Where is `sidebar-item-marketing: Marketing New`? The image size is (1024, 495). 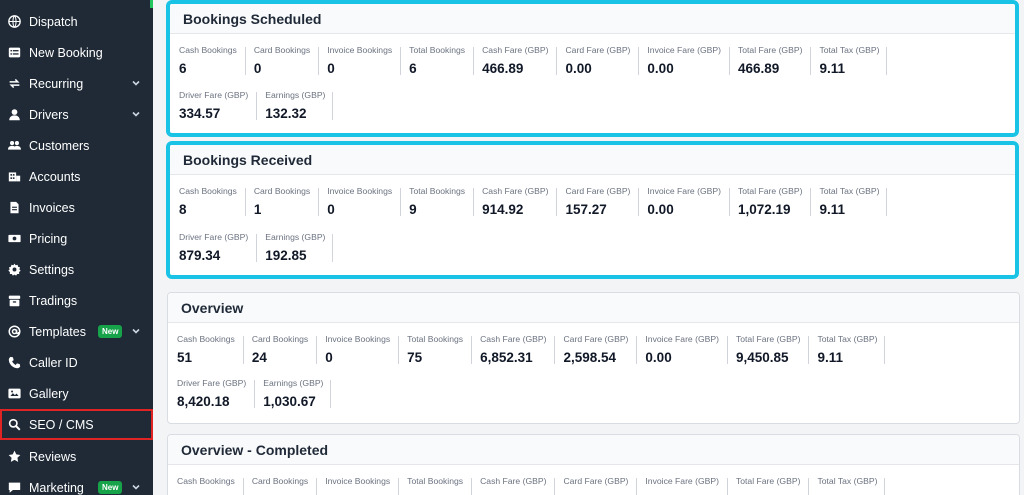 sidebar-item-marketing: Marketing New is located at coordinates (76, 483).